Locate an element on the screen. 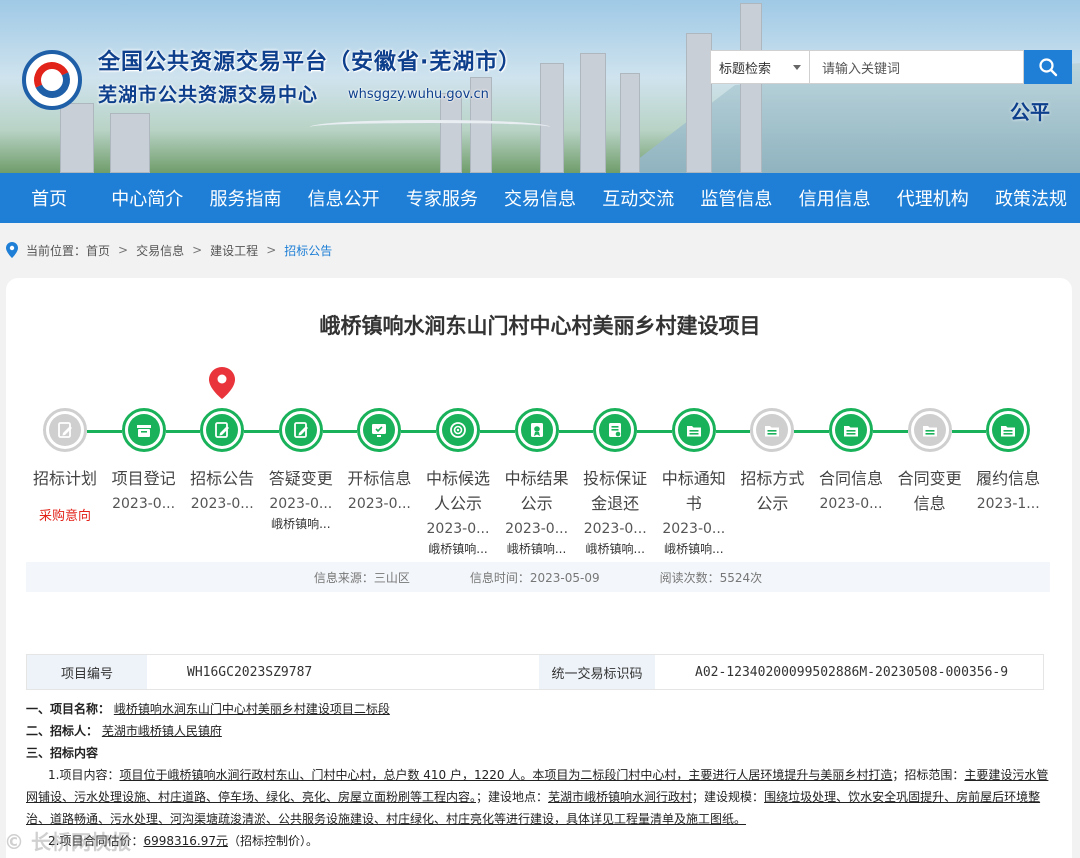 This screenshot has width=1080, height=858. breadcrumb-current: 招标公告 is located at coordinates (308, 250).